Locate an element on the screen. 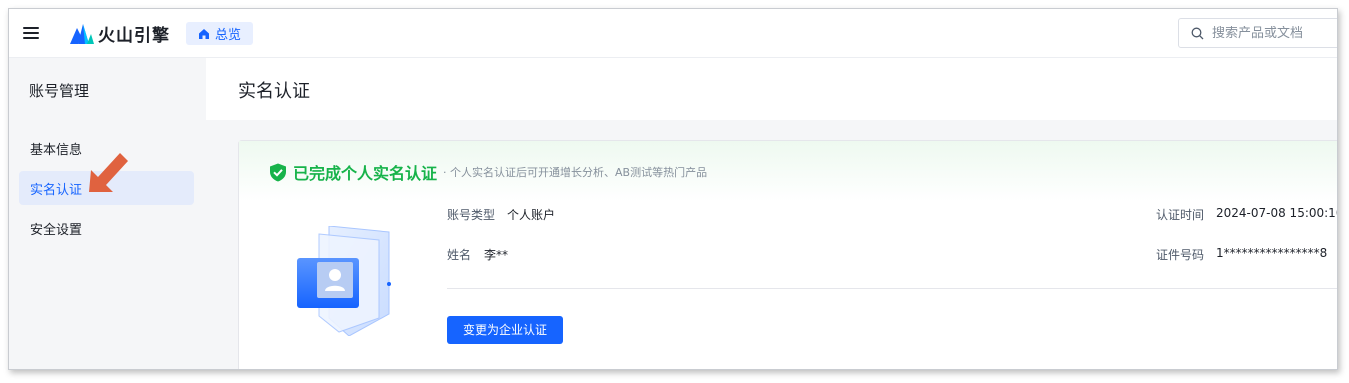 This screenshot has height=383, width=1349. id-number-label: 证件号码 is located at coordinates (1180, 255).